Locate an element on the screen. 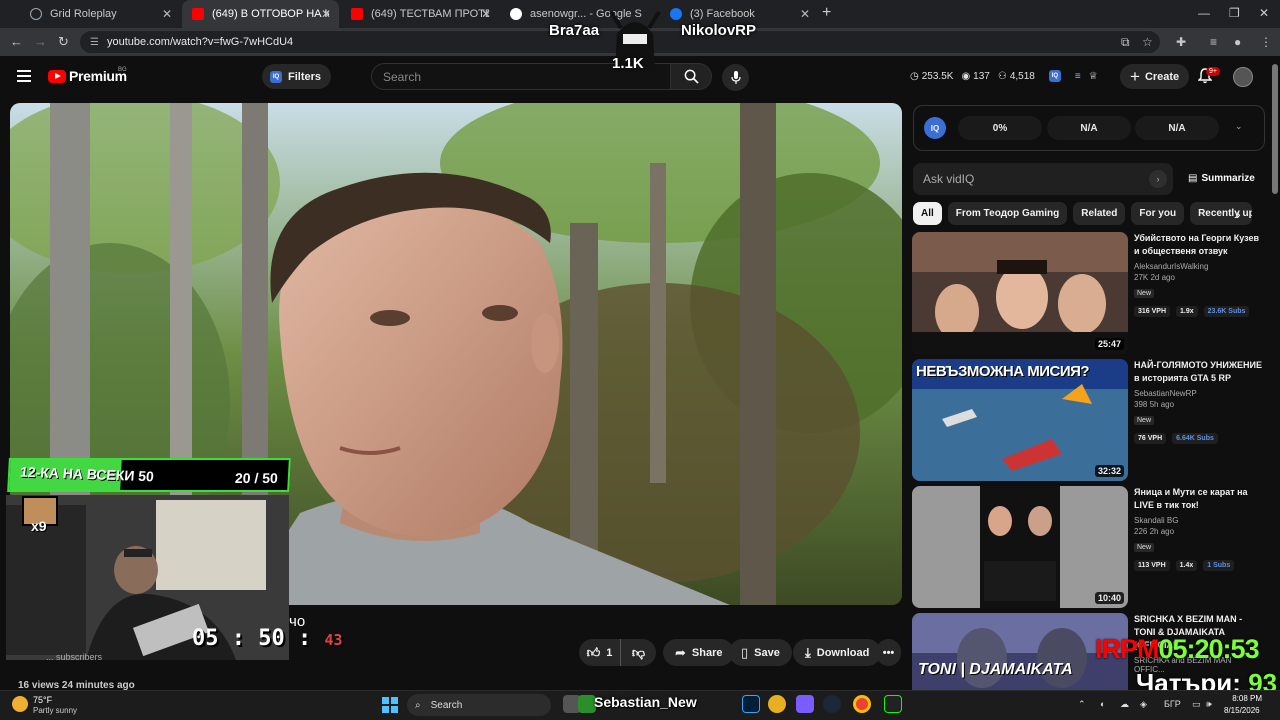 The image size is (1280, 720). ask-vidiq-input: Ask vidIQ is located at coordinates (1043, 179).